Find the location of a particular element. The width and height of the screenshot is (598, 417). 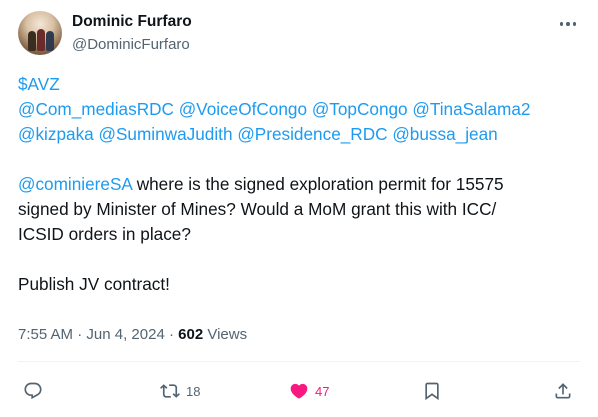

tweet-meta: 7:55 AM · Jun 4, 2024 · 602 Views is located at coordinates (132, 334).